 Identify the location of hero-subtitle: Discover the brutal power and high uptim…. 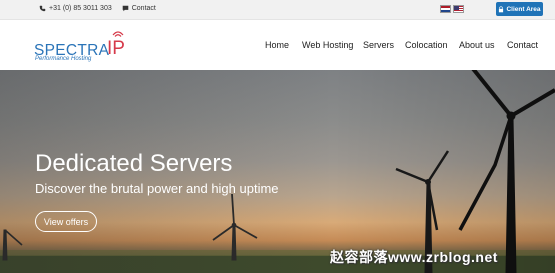
(157, 188).